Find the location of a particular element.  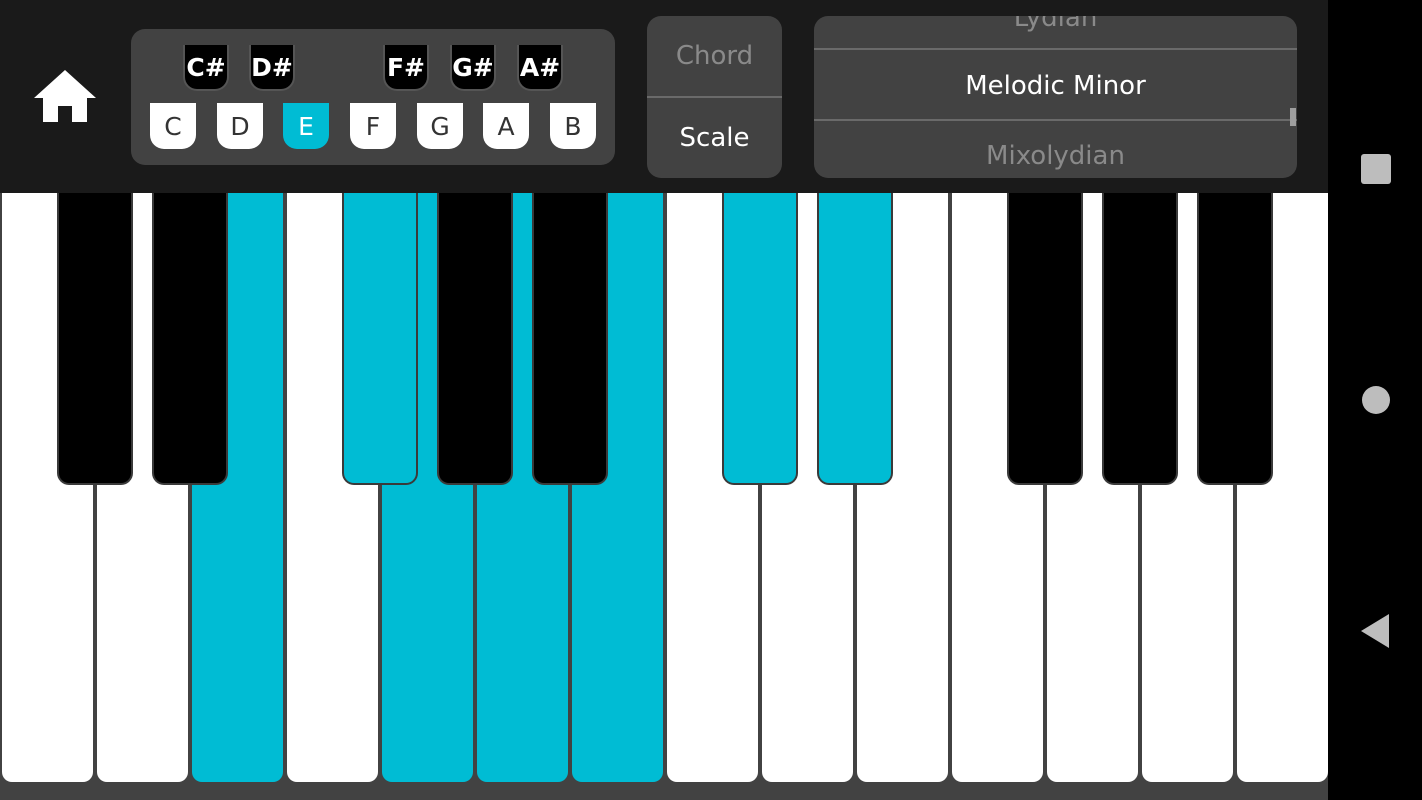

key-select-a: A is located at coordinates (506, 126).